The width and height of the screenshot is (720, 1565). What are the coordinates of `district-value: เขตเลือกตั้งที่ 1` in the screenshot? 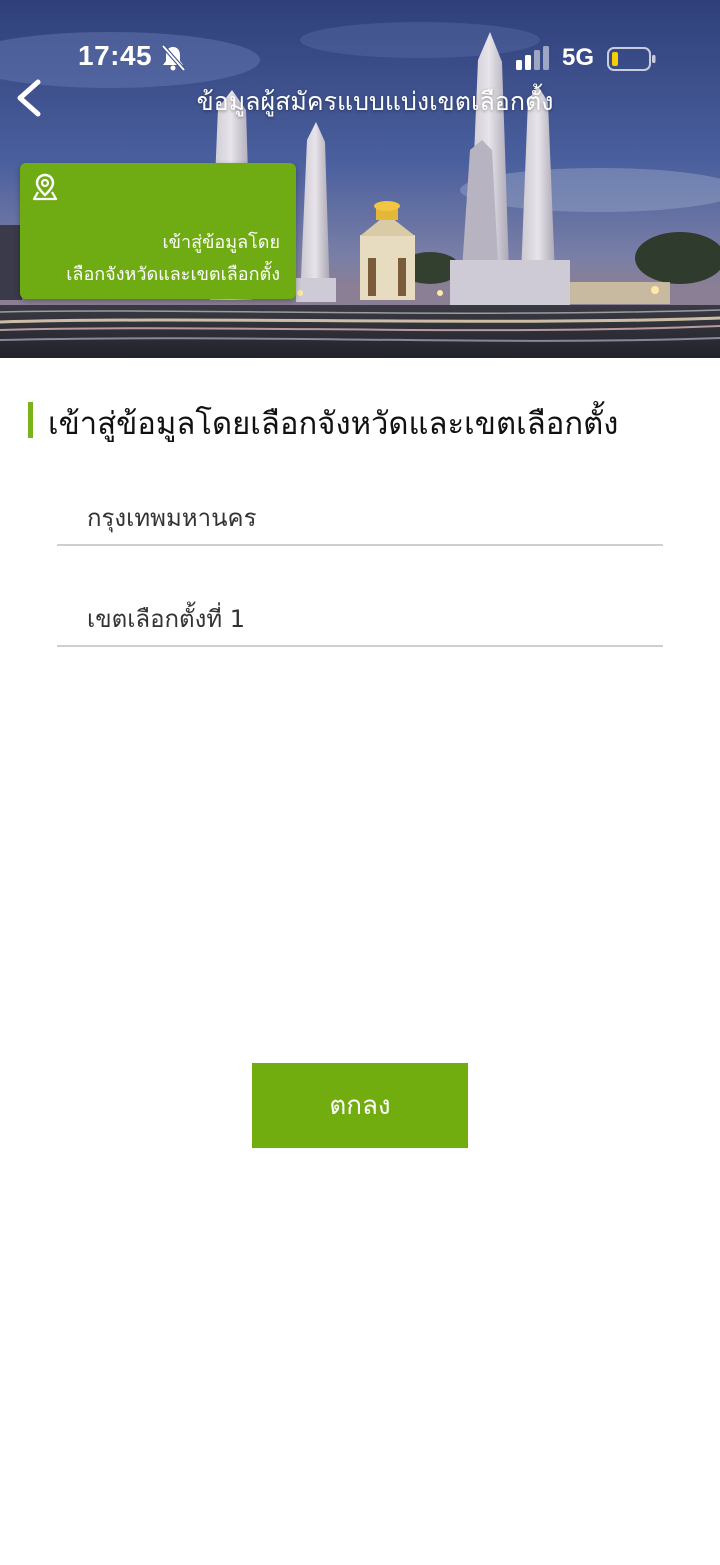 It's located at (166, 619).